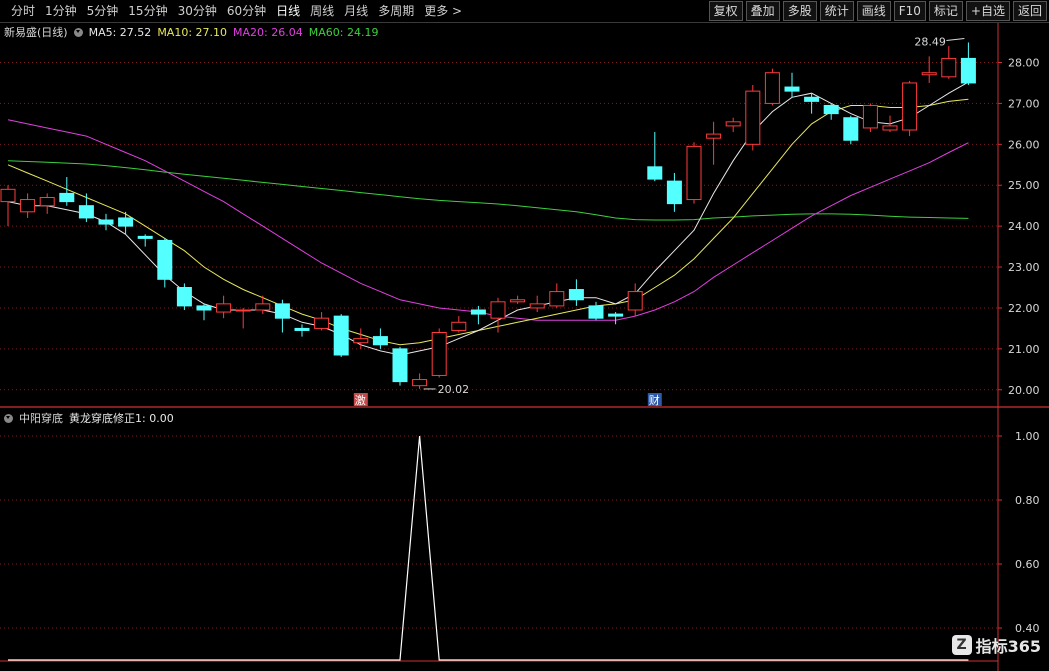  What do you see at coordinates (1024, 267) in the screenshot?
I see `price-tick-label: 23.00` at bounding box center [1024, 267].